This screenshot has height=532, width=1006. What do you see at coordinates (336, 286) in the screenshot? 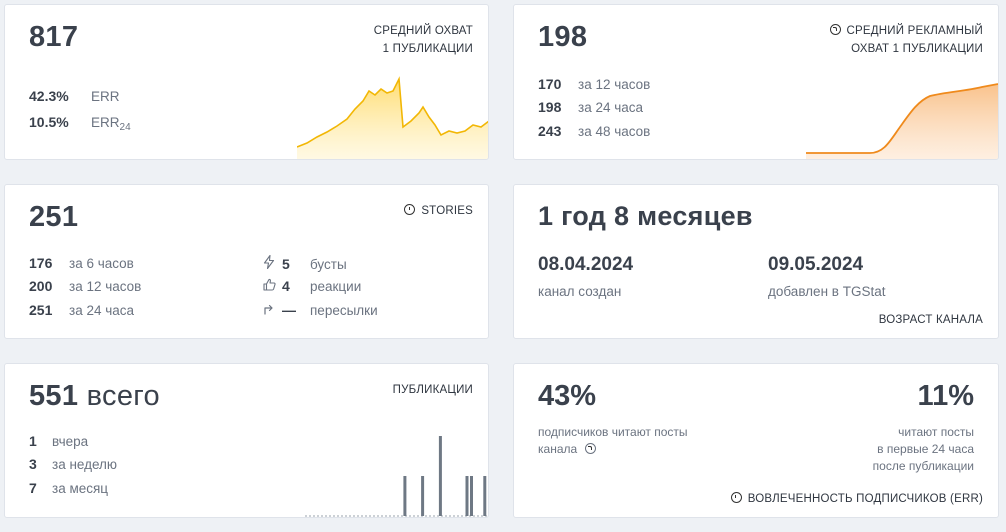
I see `reactions-label: реакции` at bounding box center [336, 286].